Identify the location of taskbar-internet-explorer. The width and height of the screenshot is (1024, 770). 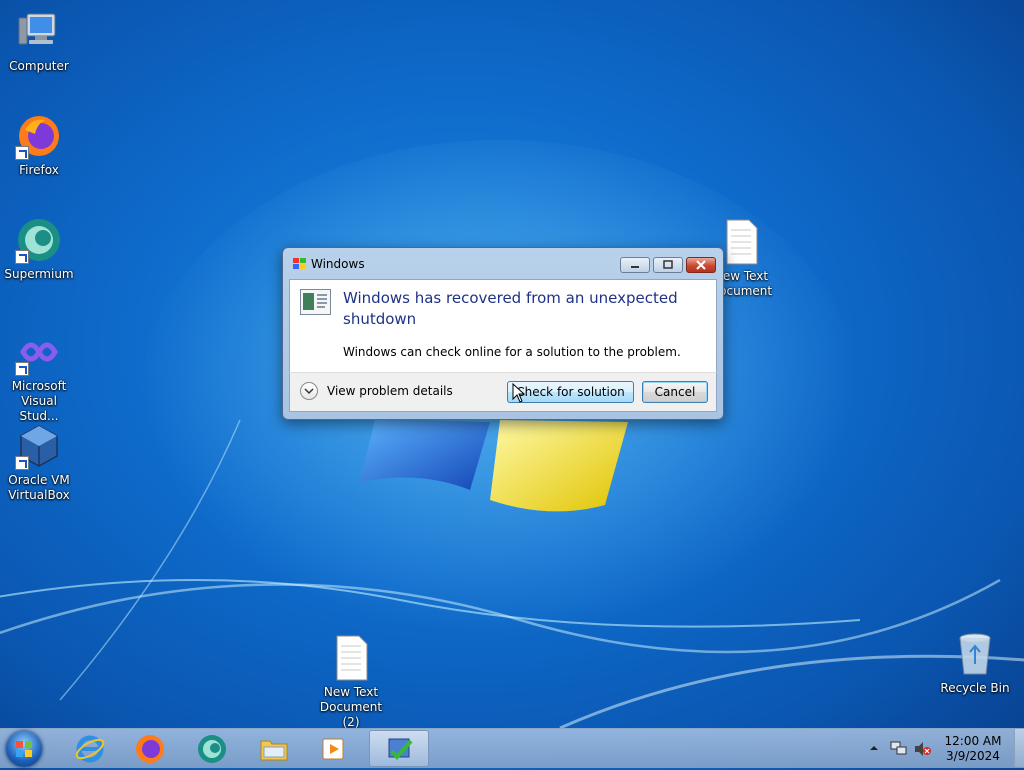
(90, 748).